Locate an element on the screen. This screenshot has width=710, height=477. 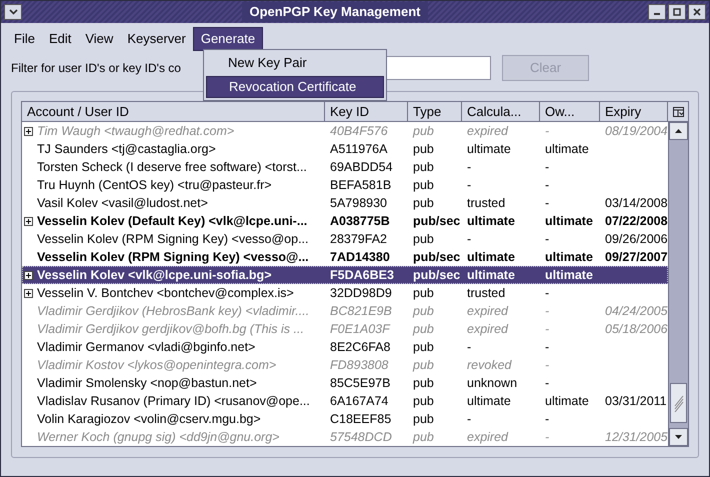
table-cell-text: BC821E9B is located at coordinates (361, 311).